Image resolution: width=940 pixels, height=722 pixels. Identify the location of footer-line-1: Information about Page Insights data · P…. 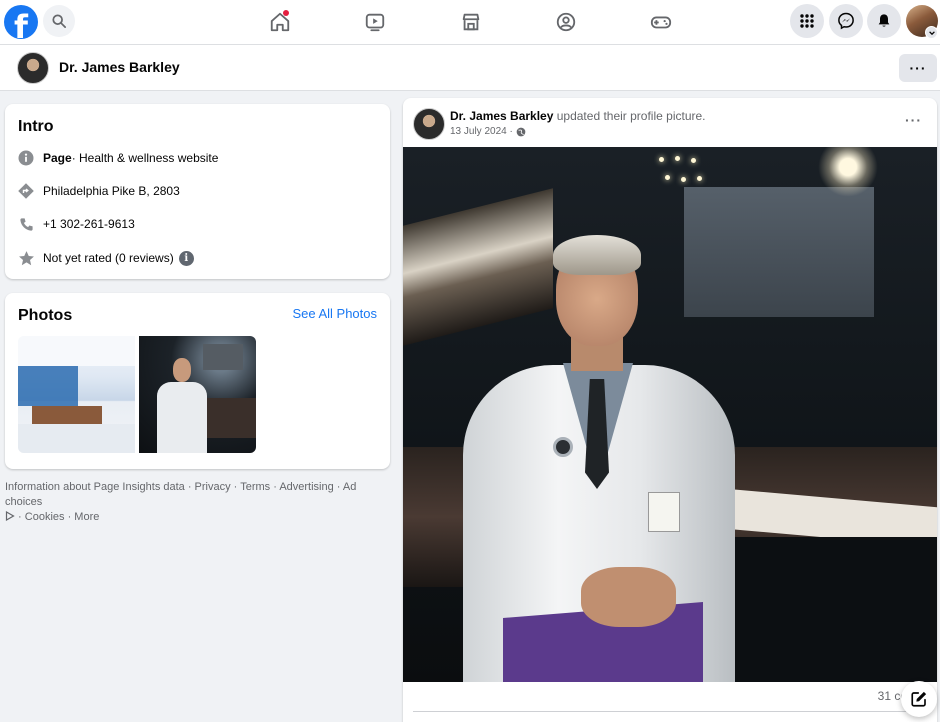
(197, 495).